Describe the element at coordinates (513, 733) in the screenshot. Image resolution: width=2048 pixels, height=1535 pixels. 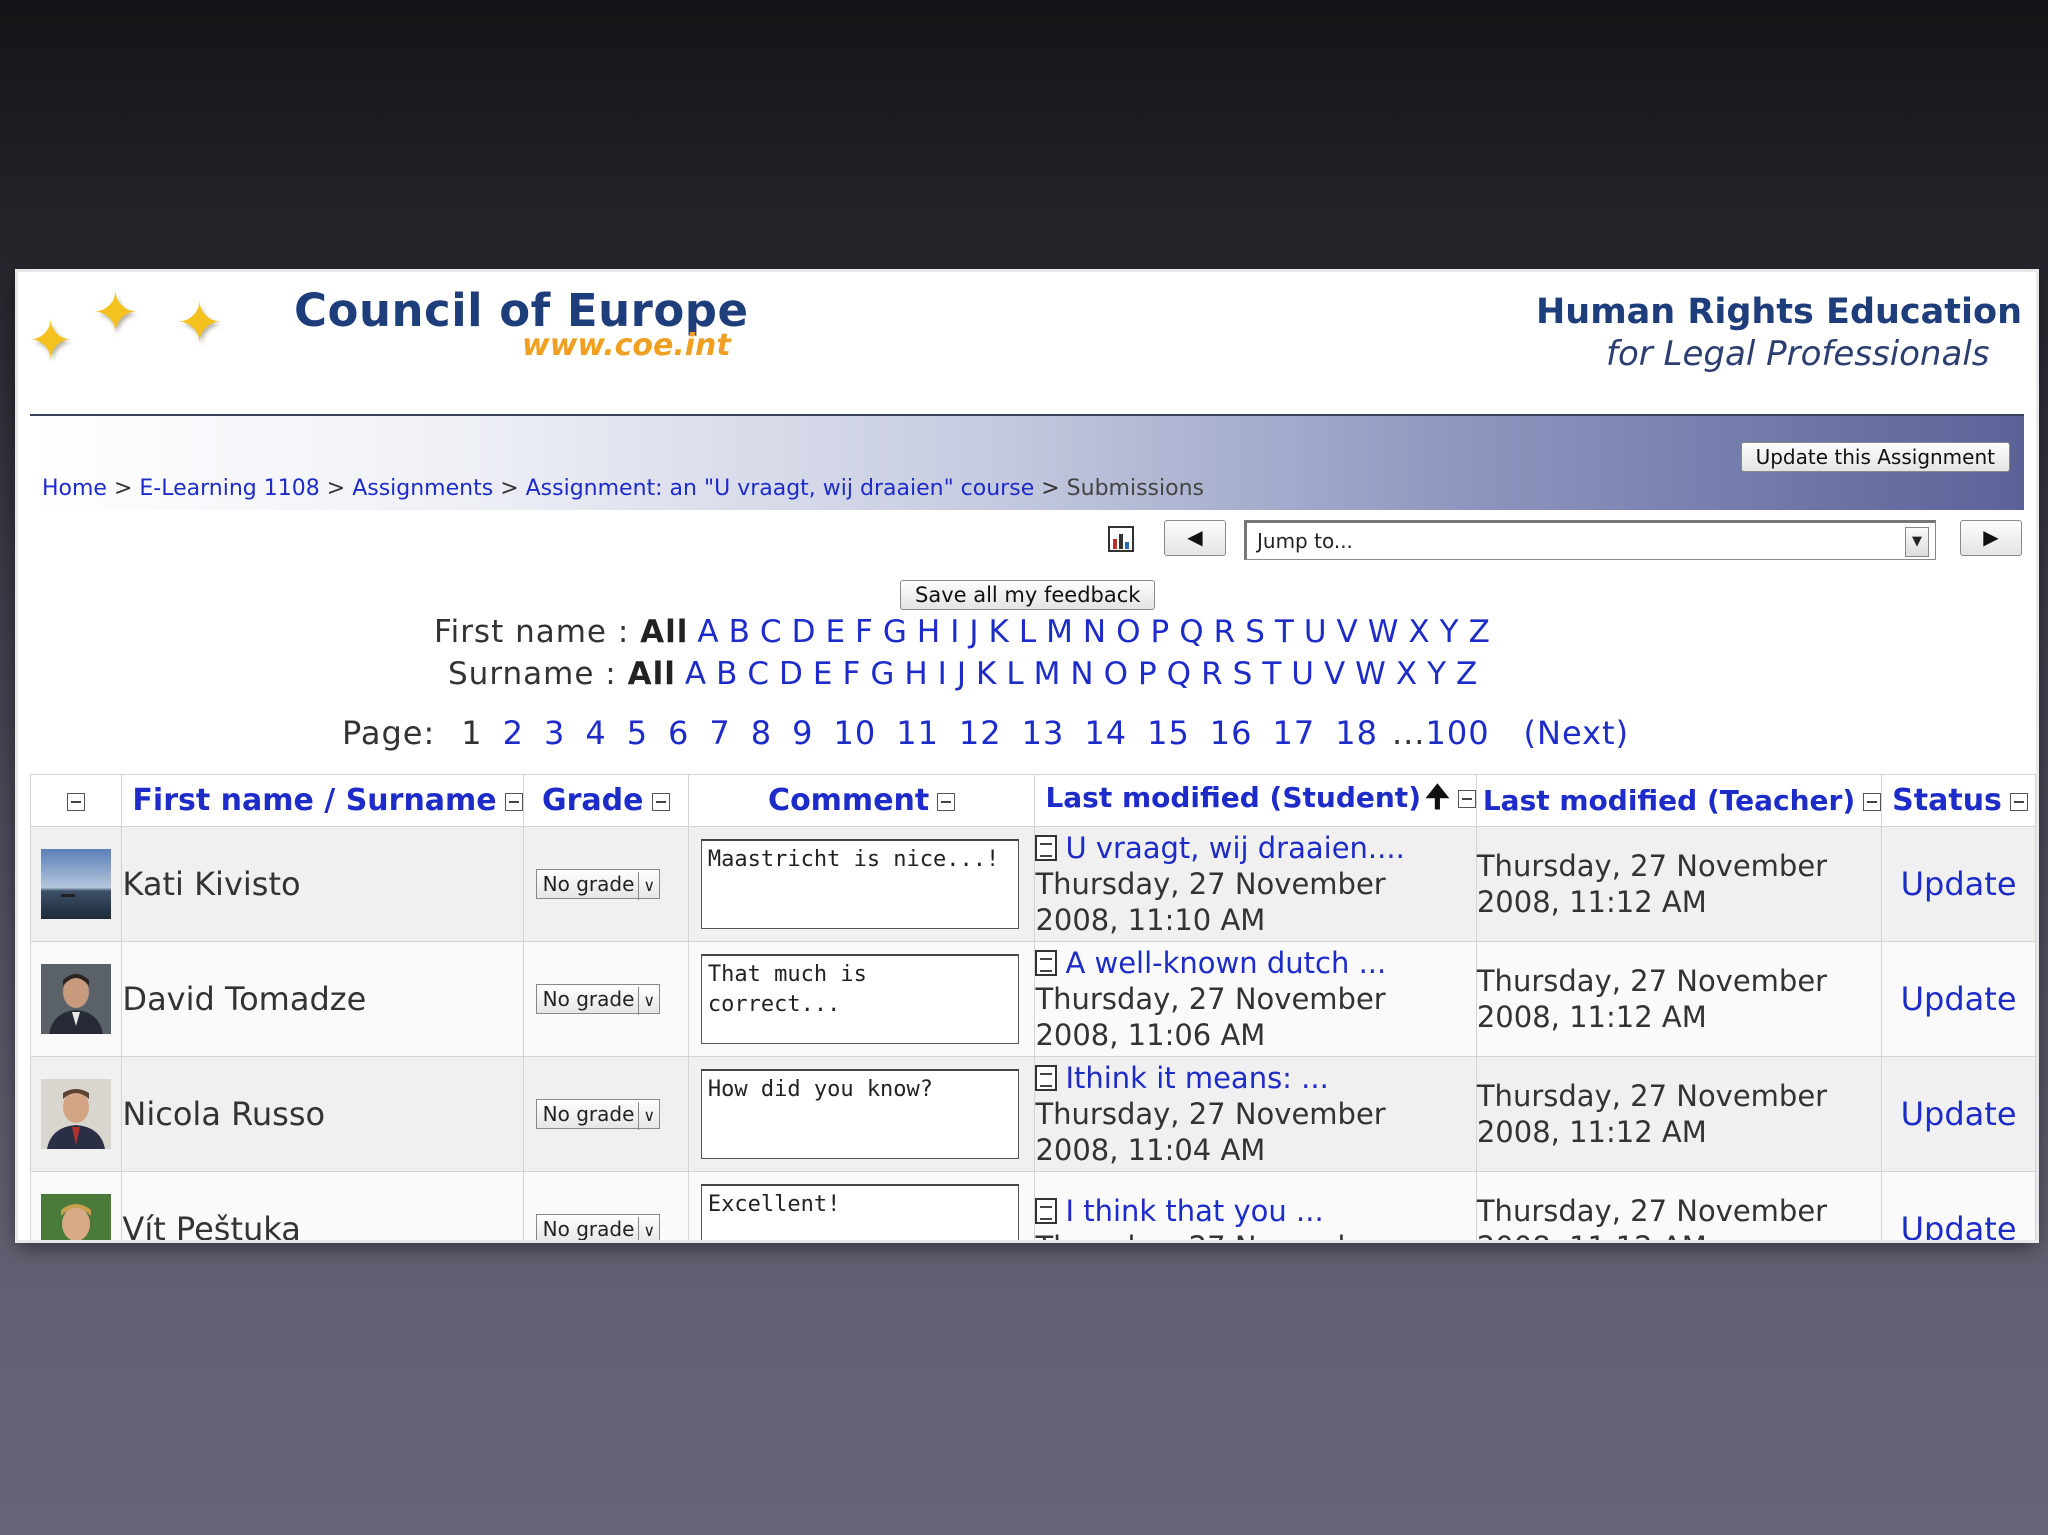
I see `pager-page-link: 2` at that location.